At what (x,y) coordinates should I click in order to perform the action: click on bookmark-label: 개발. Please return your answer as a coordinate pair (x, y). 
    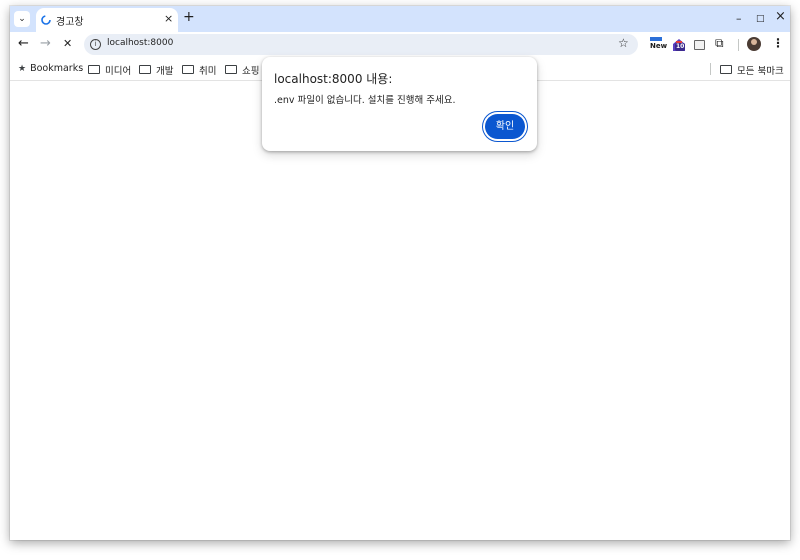
    Looking at the image, I should click on (165, 71).